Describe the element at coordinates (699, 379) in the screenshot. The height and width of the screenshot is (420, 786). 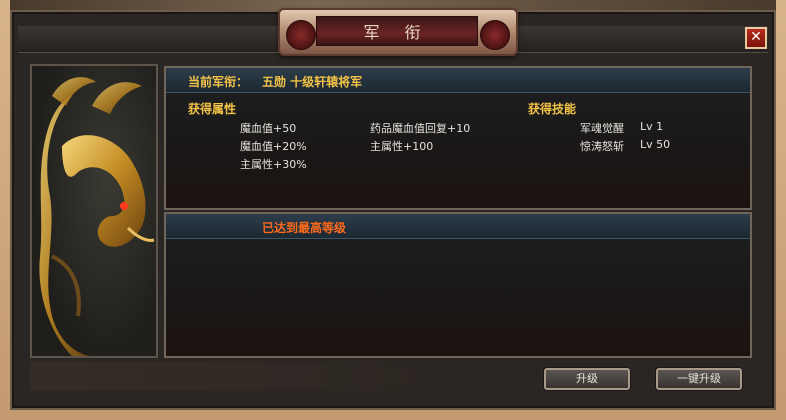
I see `upgrade-all-button: 一键升级` at that location.